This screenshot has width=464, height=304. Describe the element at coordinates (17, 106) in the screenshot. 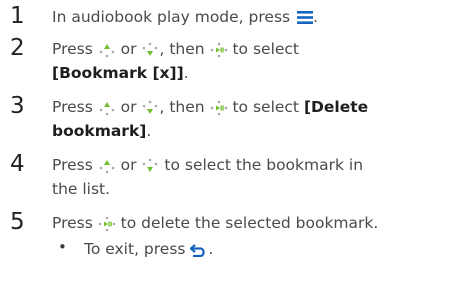

I see `step-number: 3` at that location.